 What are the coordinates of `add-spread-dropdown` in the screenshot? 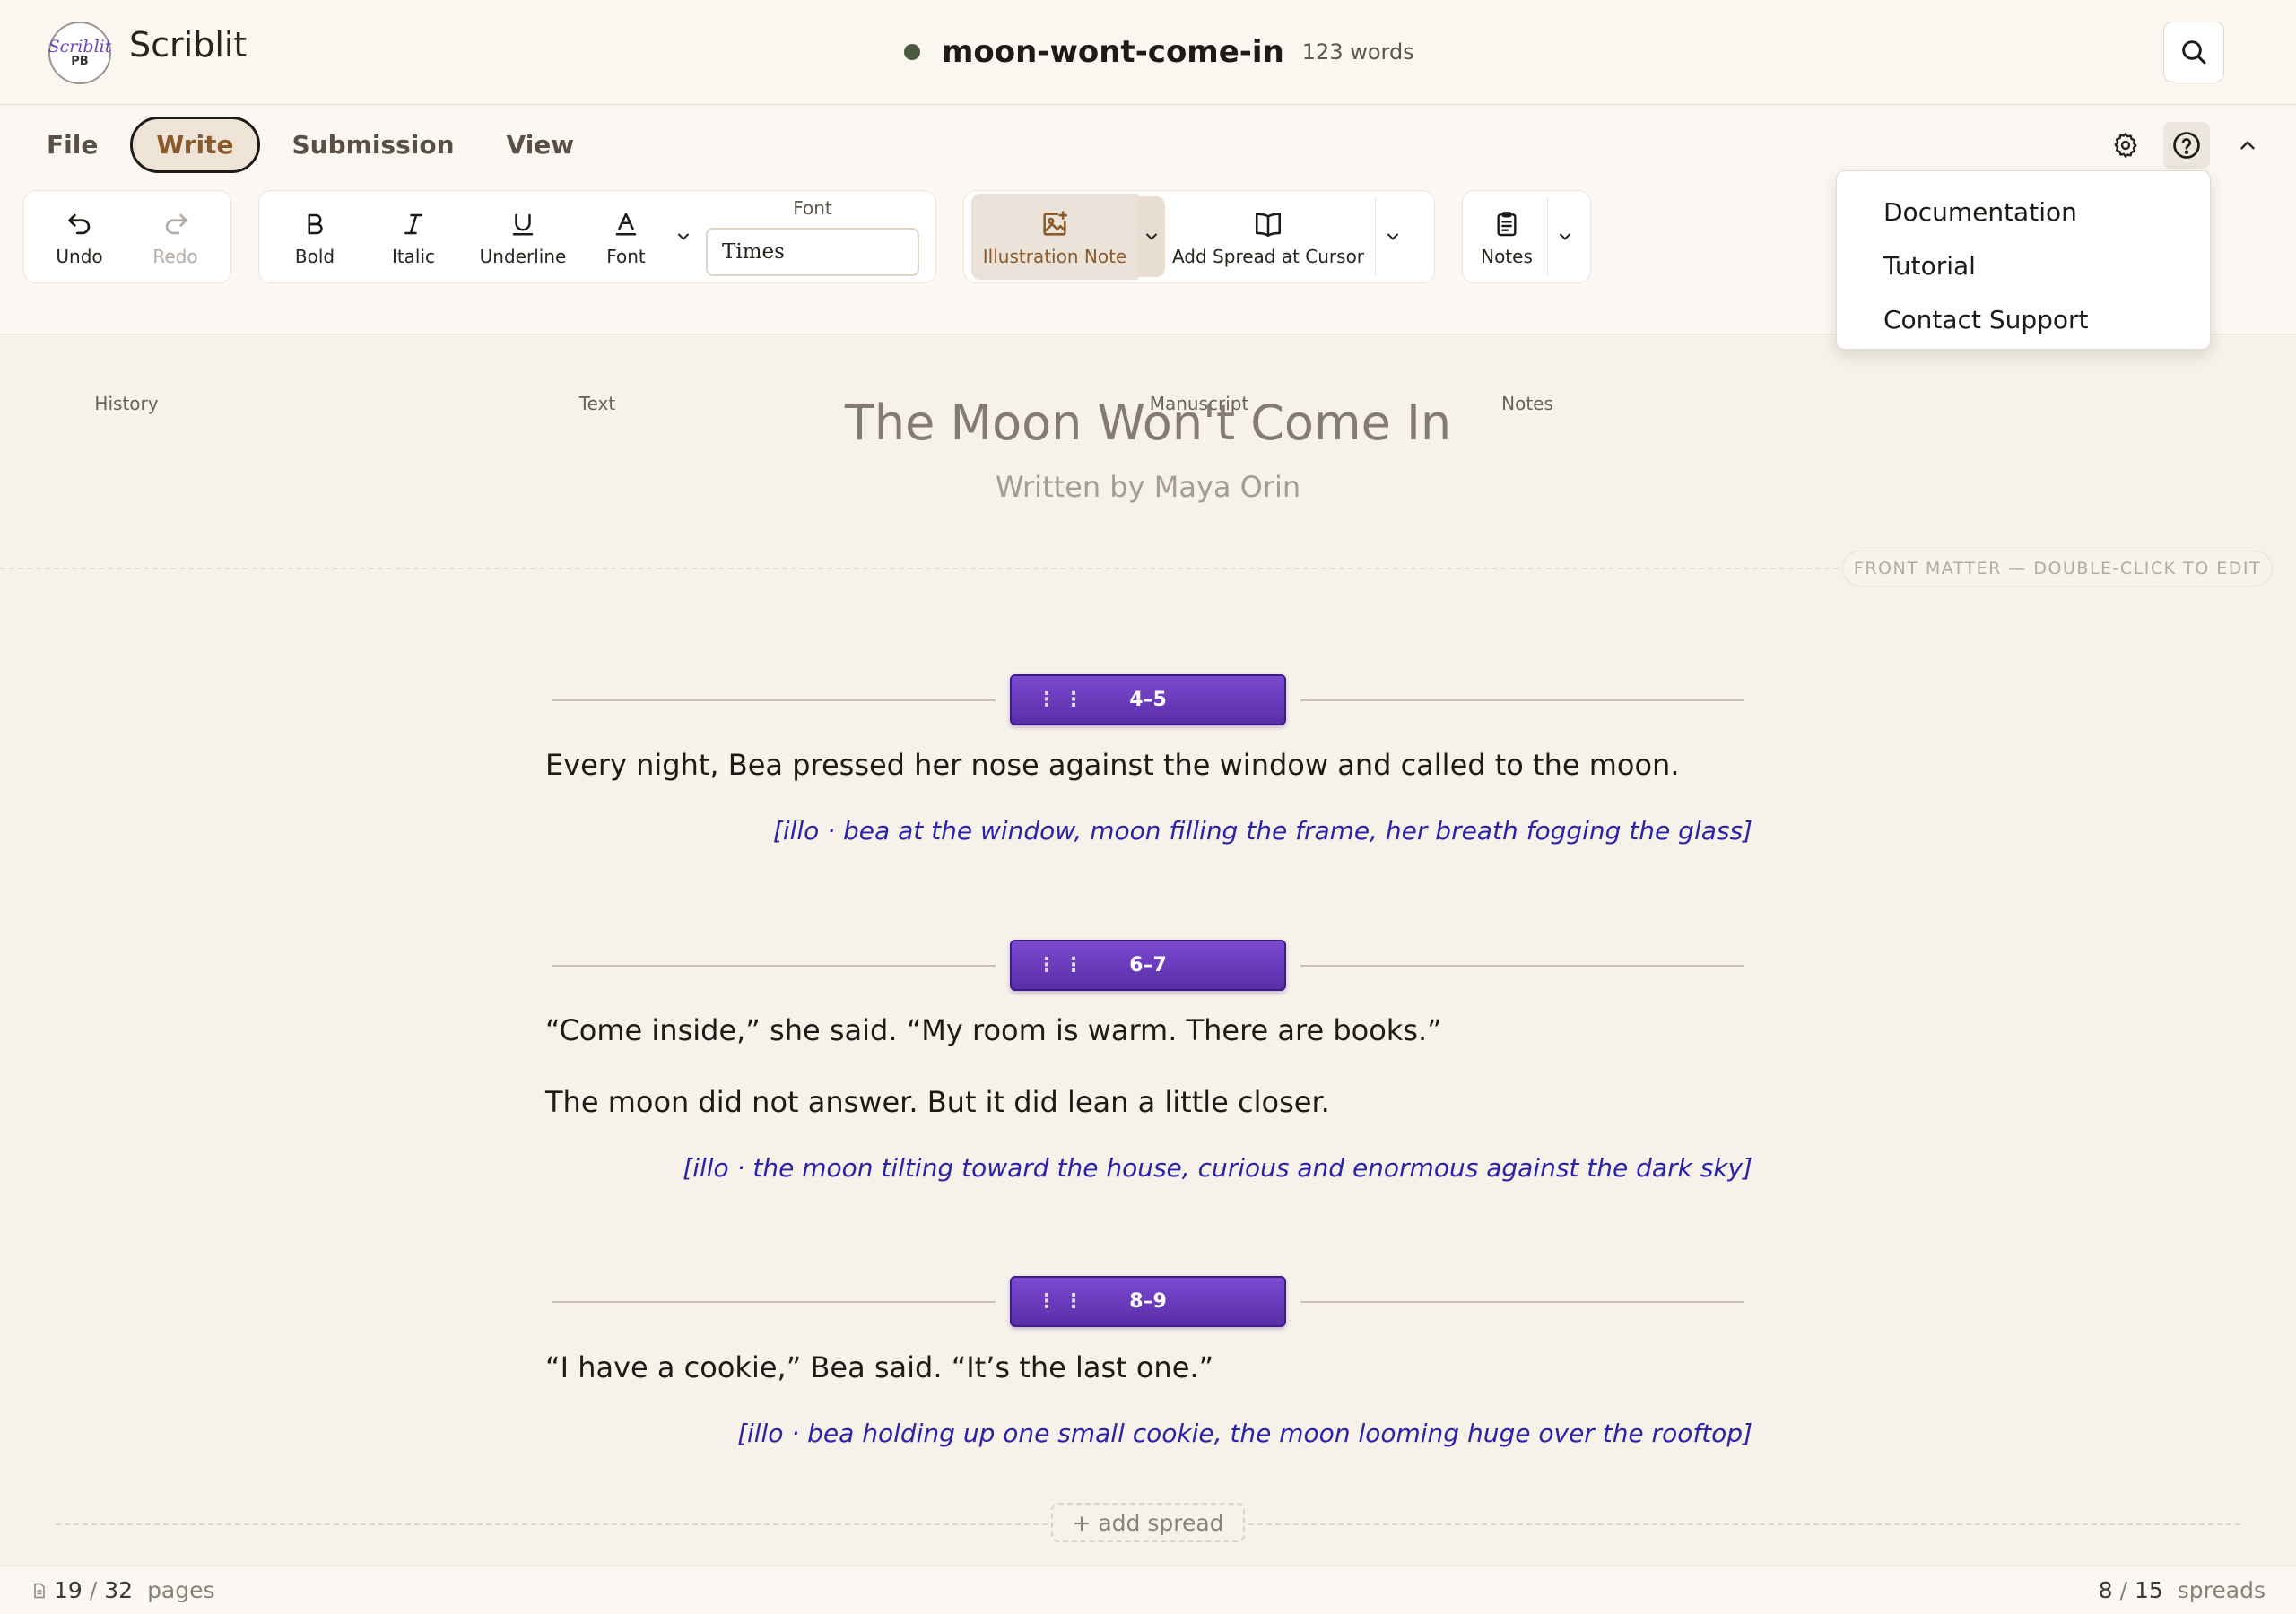 It's located at (1392, 236).